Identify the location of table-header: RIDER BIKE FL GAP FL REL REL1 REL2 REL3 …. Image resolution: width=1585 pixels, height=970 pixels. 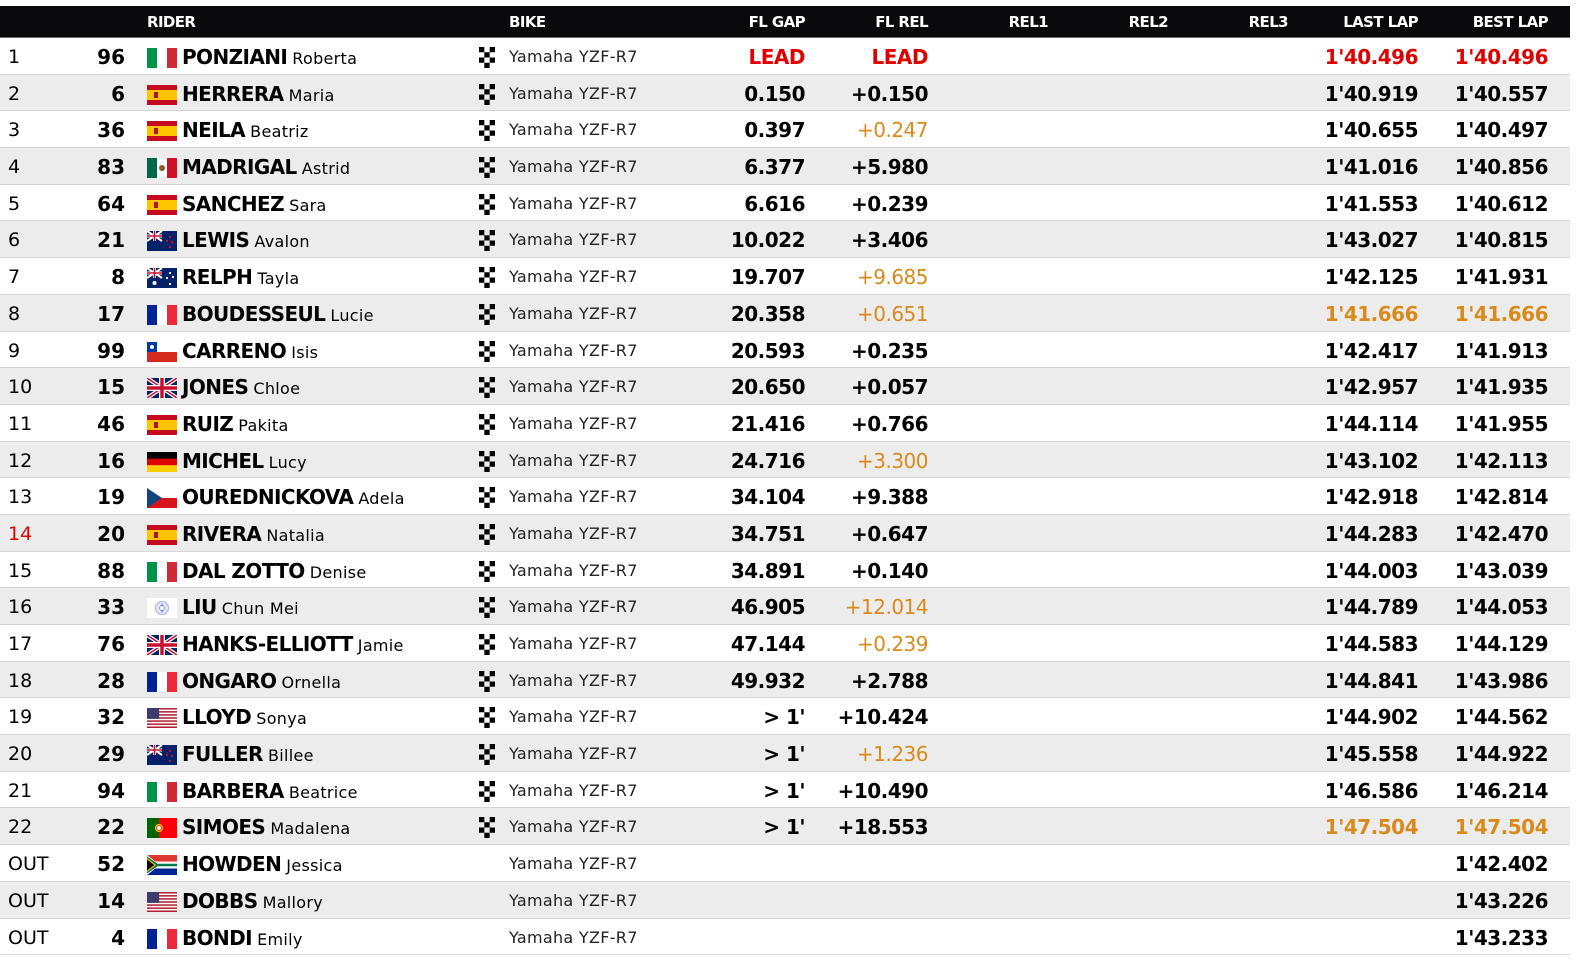
(785, 22).